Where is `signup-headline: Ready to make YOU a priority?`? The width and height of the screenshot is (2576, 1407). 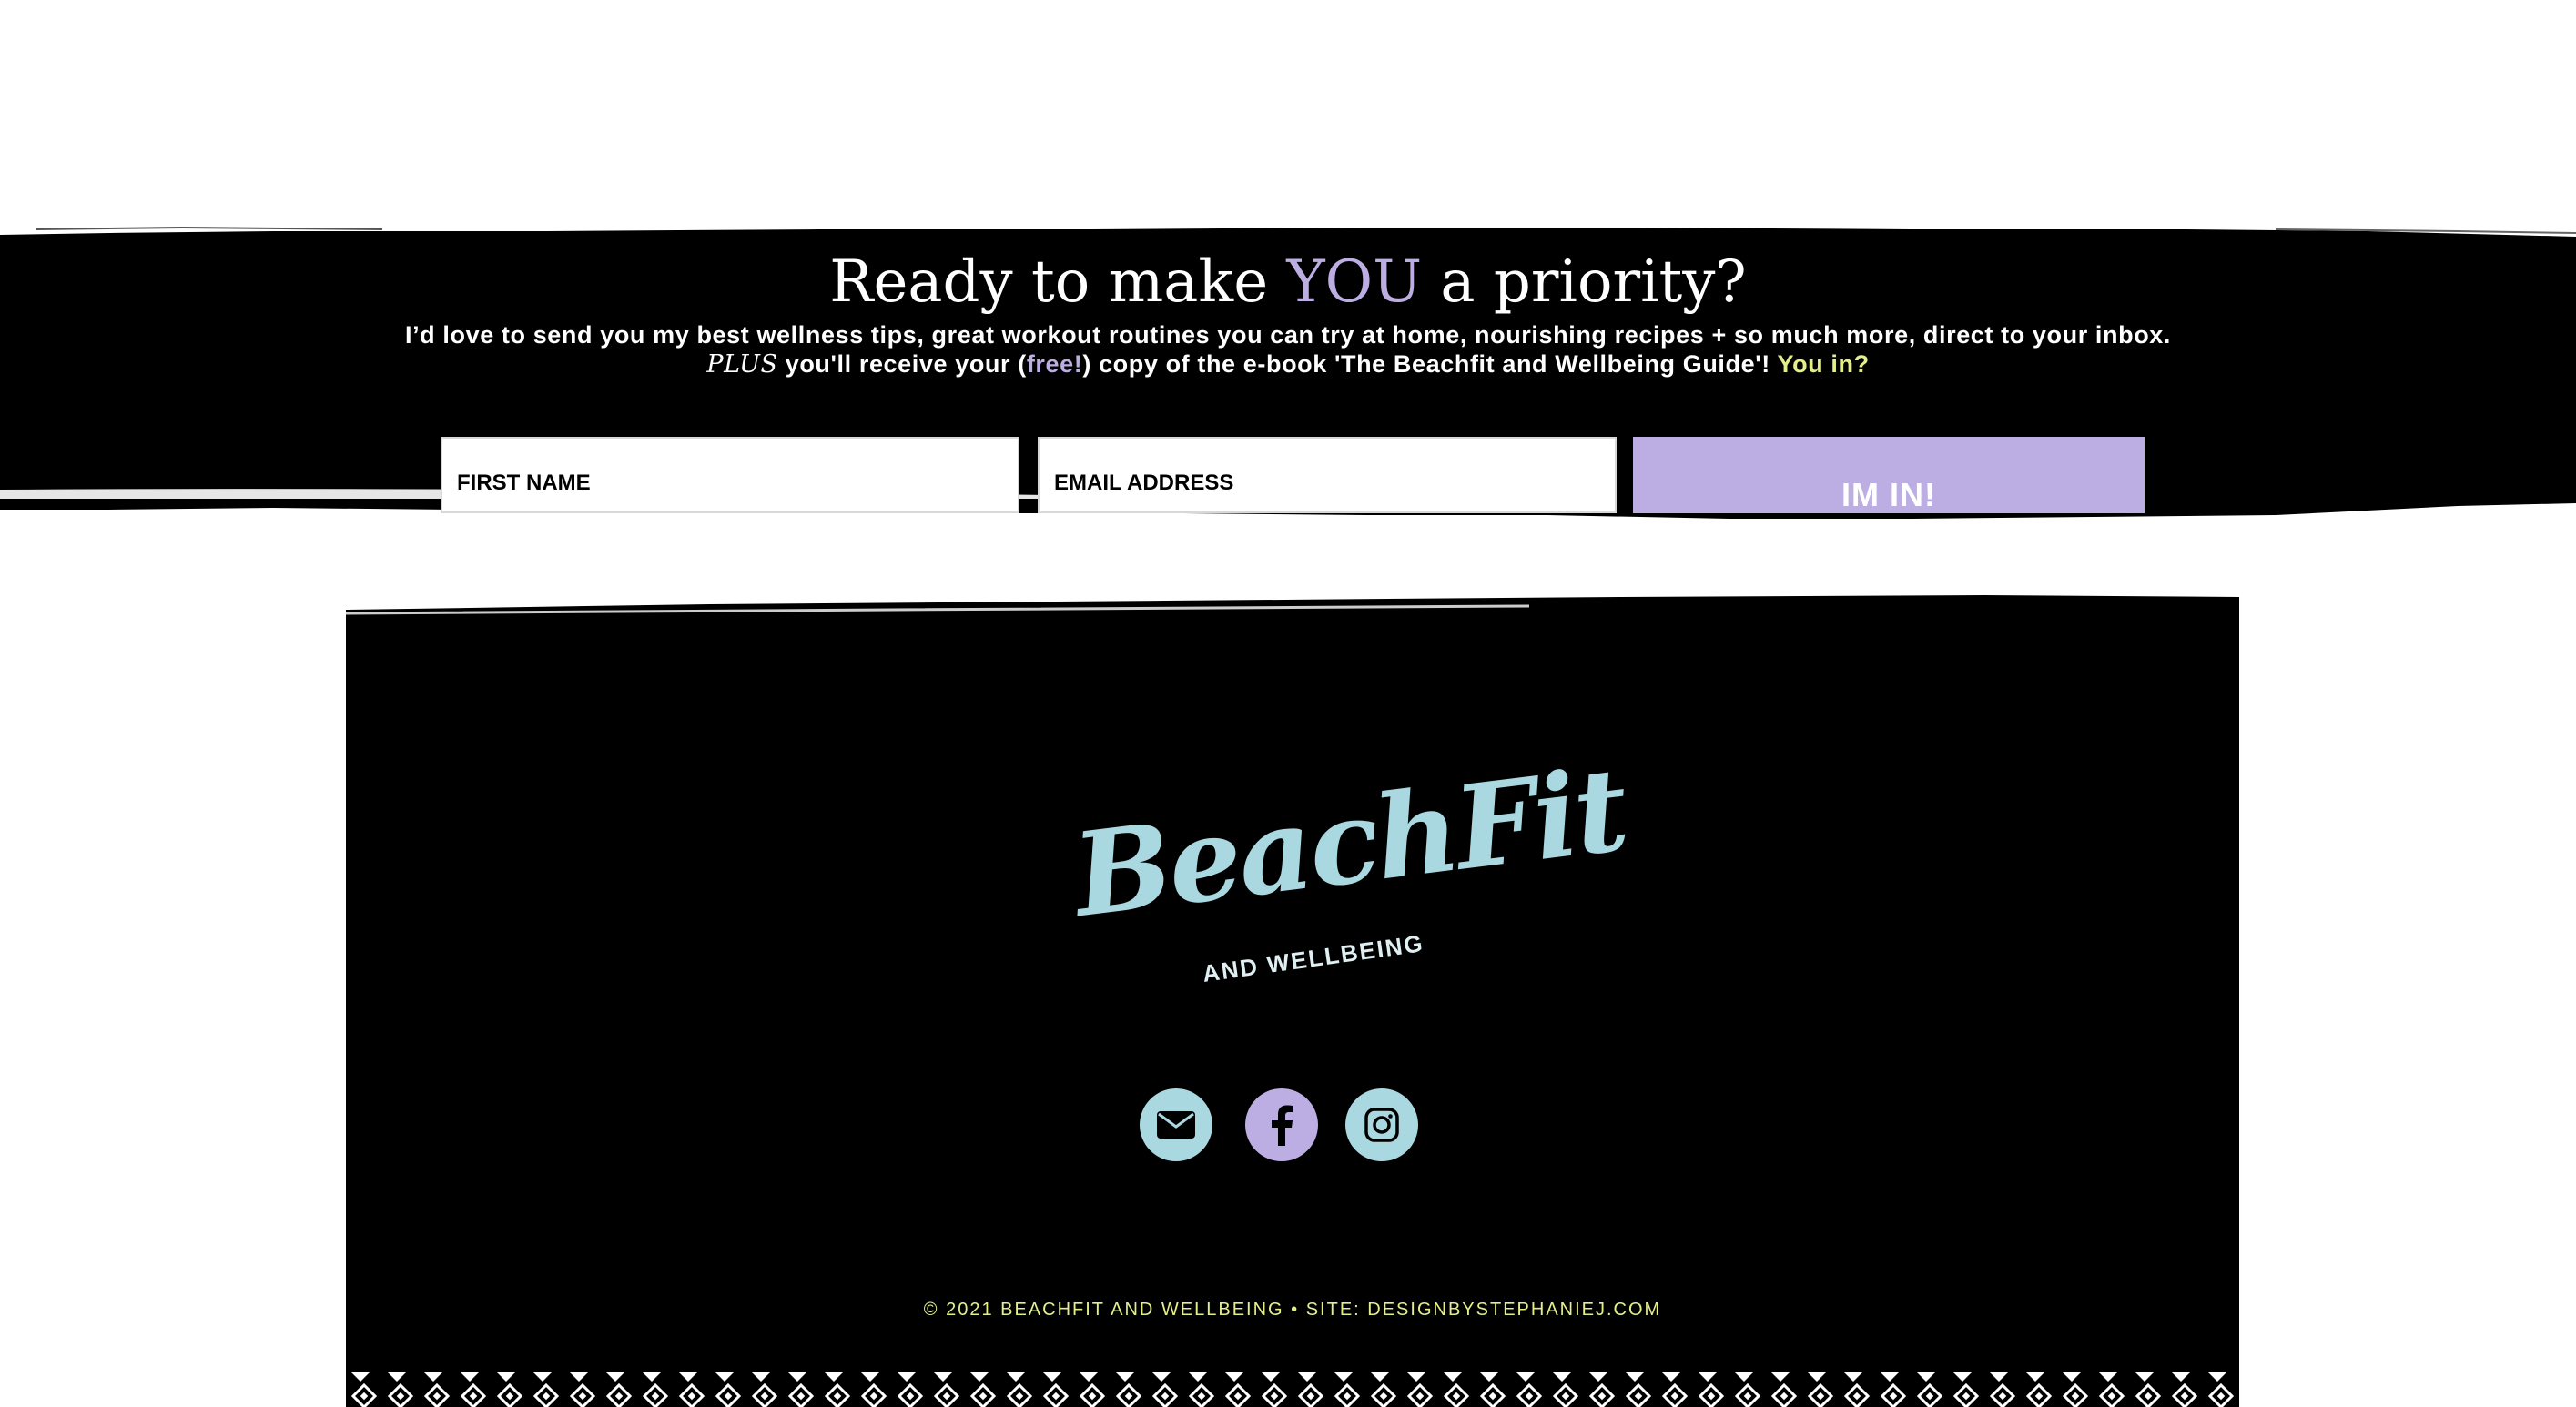 signup-headline: Ready to make YOU a priority? is located at coordinates (1288, 283).